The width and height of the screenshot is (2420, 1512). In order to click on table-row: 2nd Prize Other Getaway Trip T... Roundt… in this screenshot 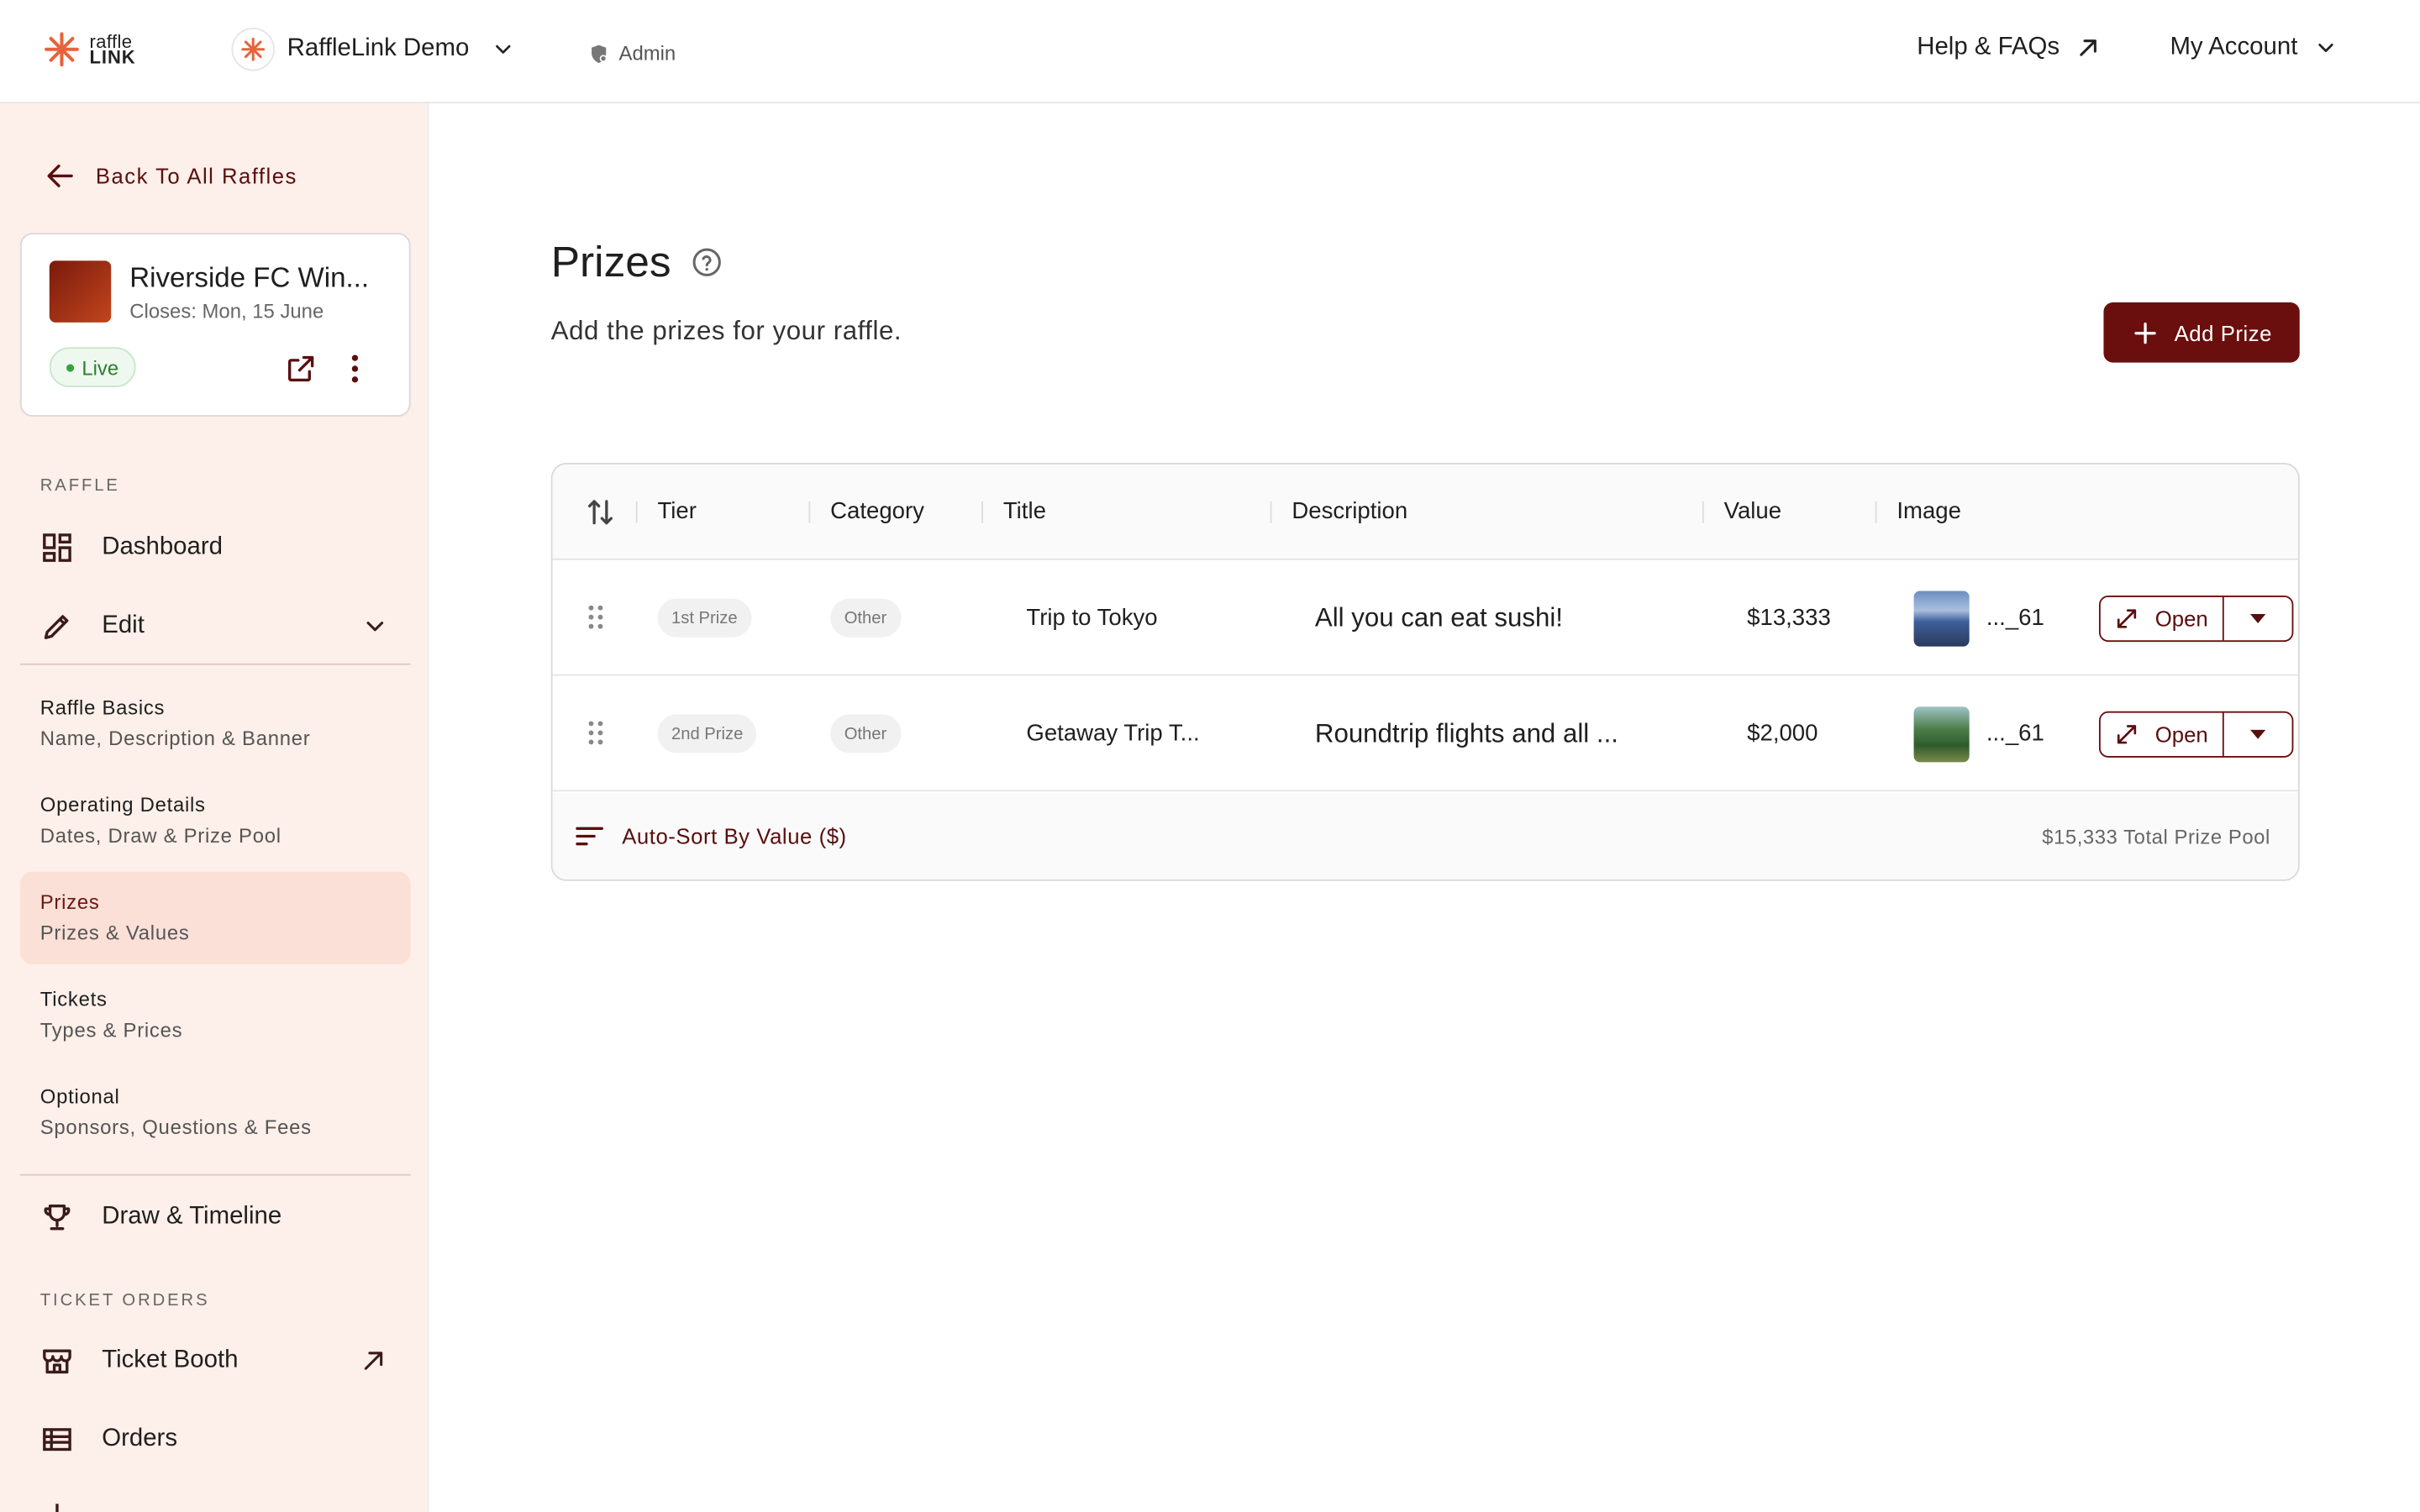, I will do `click(1425, 733)`.